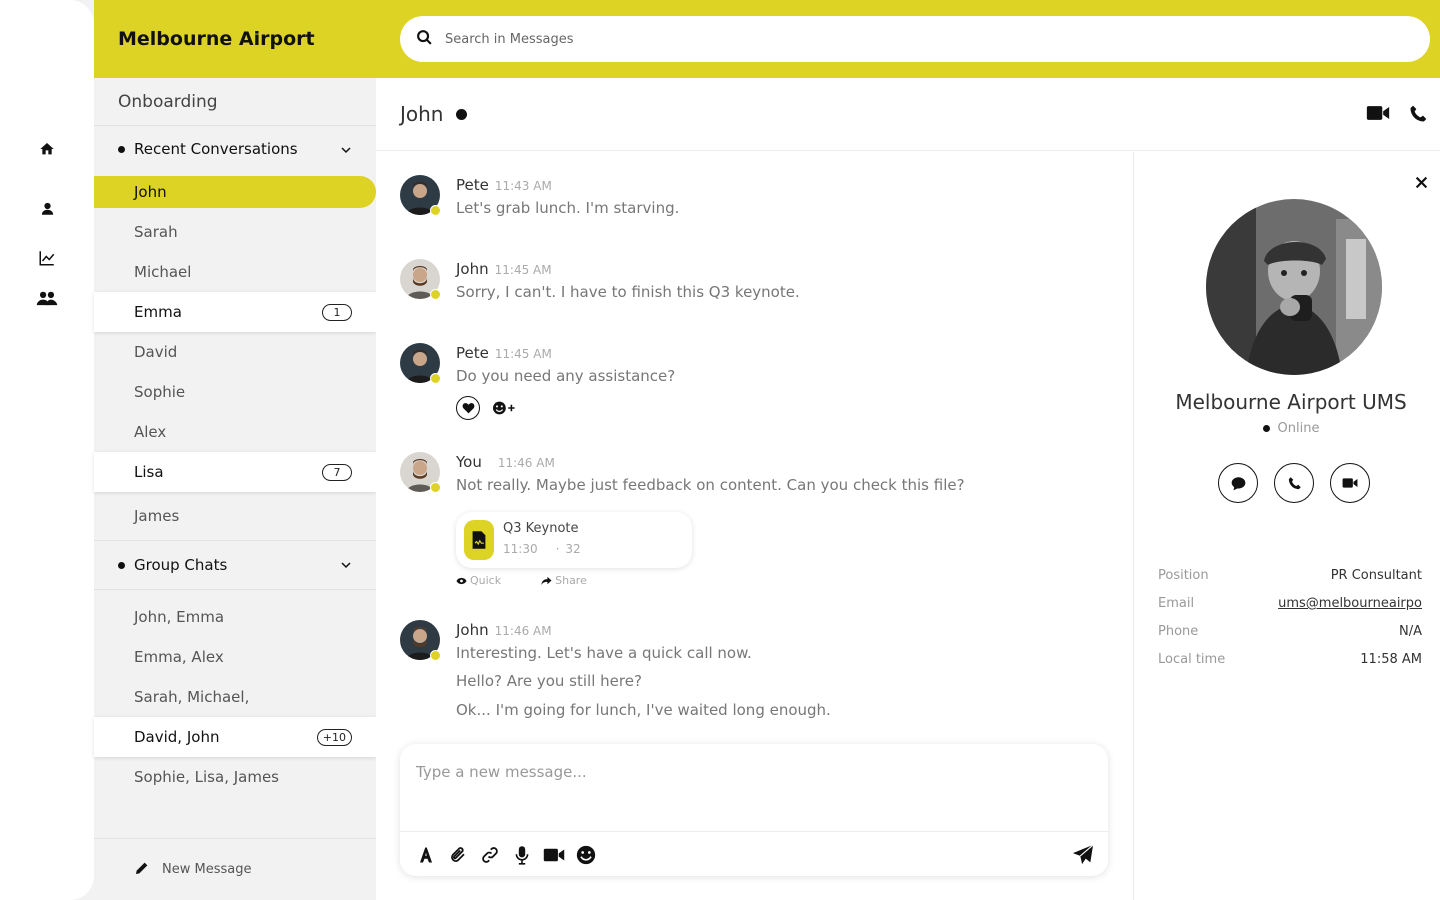 The width and height of the screenshot is (1440, 900). Describe the element at coordinates (426, 855) in the screenshot. I see `text-format-icon` at that location.